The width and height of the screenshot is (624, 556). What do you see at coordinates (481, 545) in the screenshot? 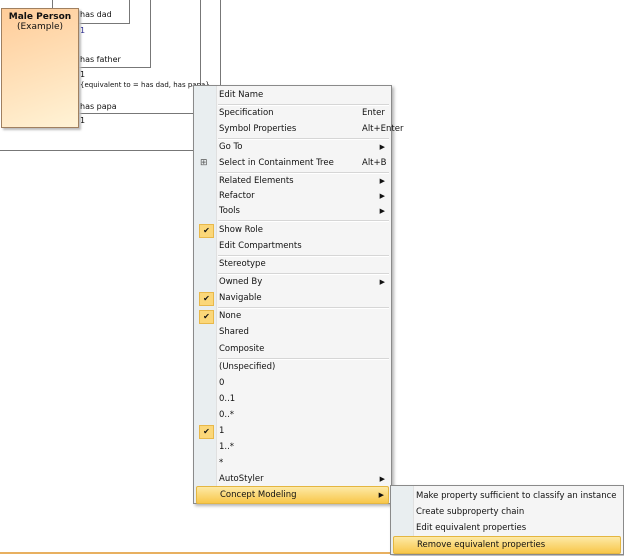
I see `label: Remove equivalent properties` at bounding box center [481, 545].